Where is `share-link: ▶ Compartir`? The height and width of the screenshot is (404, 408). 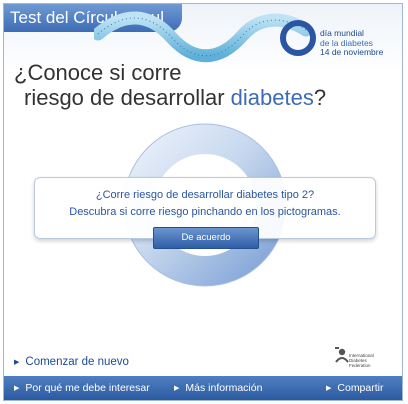 share-link: ▶ Compartir is located at coordinates (355, 388).